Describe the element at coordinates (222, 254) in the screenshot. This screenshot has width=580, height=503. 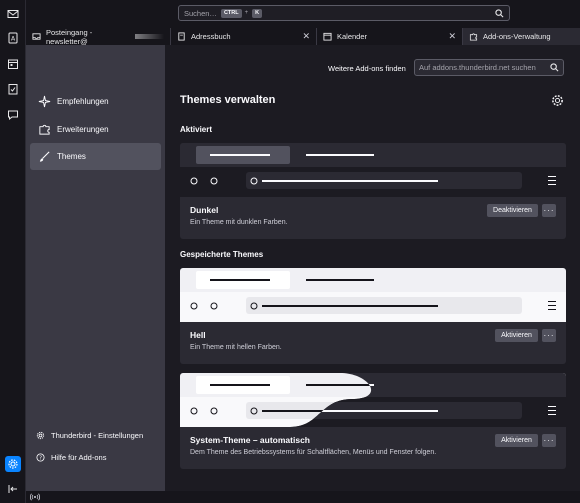
I see `section-saved-heading: Gespeicherte Themes` at that location.